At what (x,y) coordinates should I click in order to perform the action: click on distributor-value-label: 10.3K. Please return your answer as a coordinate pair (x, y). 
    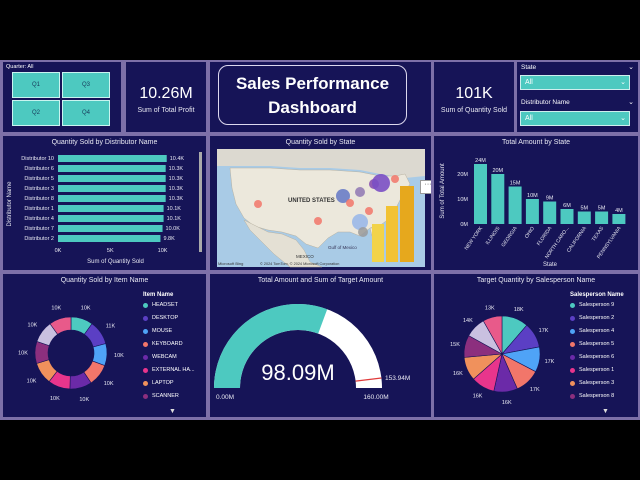
    Looking at the image, I should click on (176, 189).